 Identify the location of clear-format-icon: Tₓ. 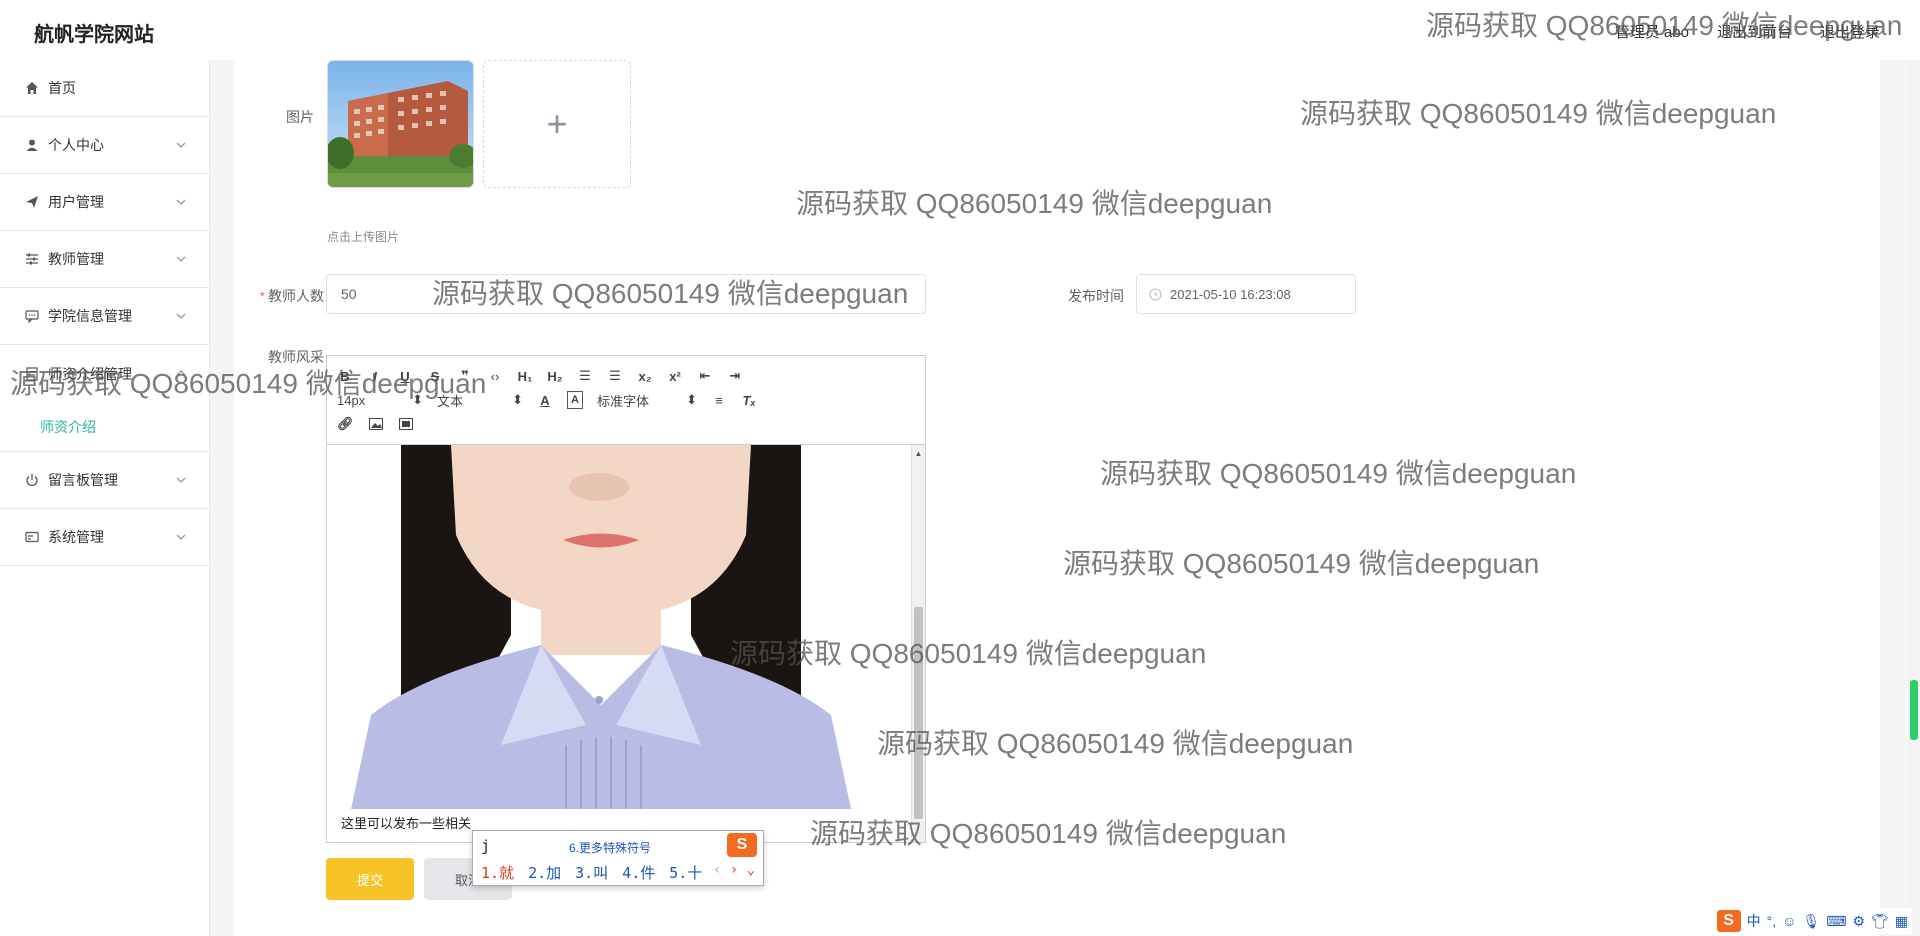
(749, 400).